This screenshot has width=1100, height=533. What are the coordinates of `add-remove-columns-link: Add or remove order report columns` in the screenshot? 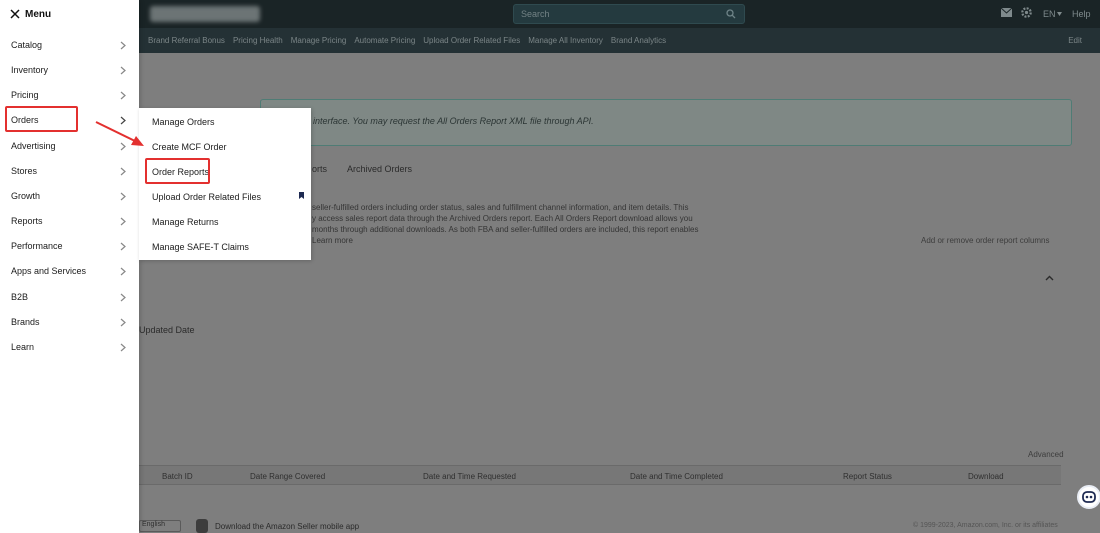 It's located at (985, 240).